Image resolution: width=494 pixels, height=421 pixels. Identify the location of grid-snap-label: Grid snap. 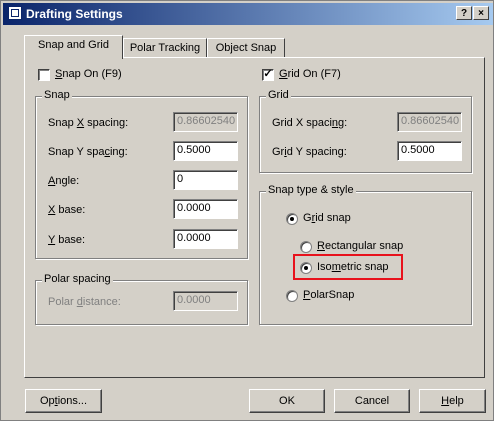
(327, 218).